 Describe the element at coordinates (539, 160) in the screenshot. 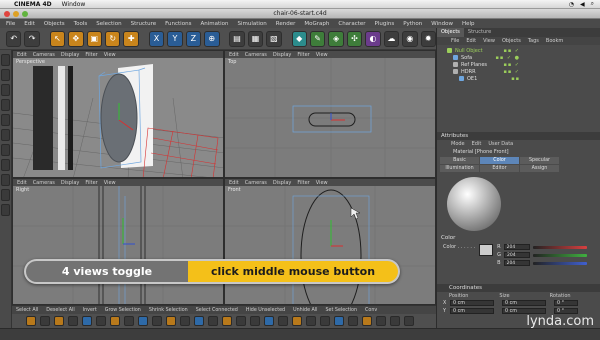

I see `tab-specular: Specular` at that location.